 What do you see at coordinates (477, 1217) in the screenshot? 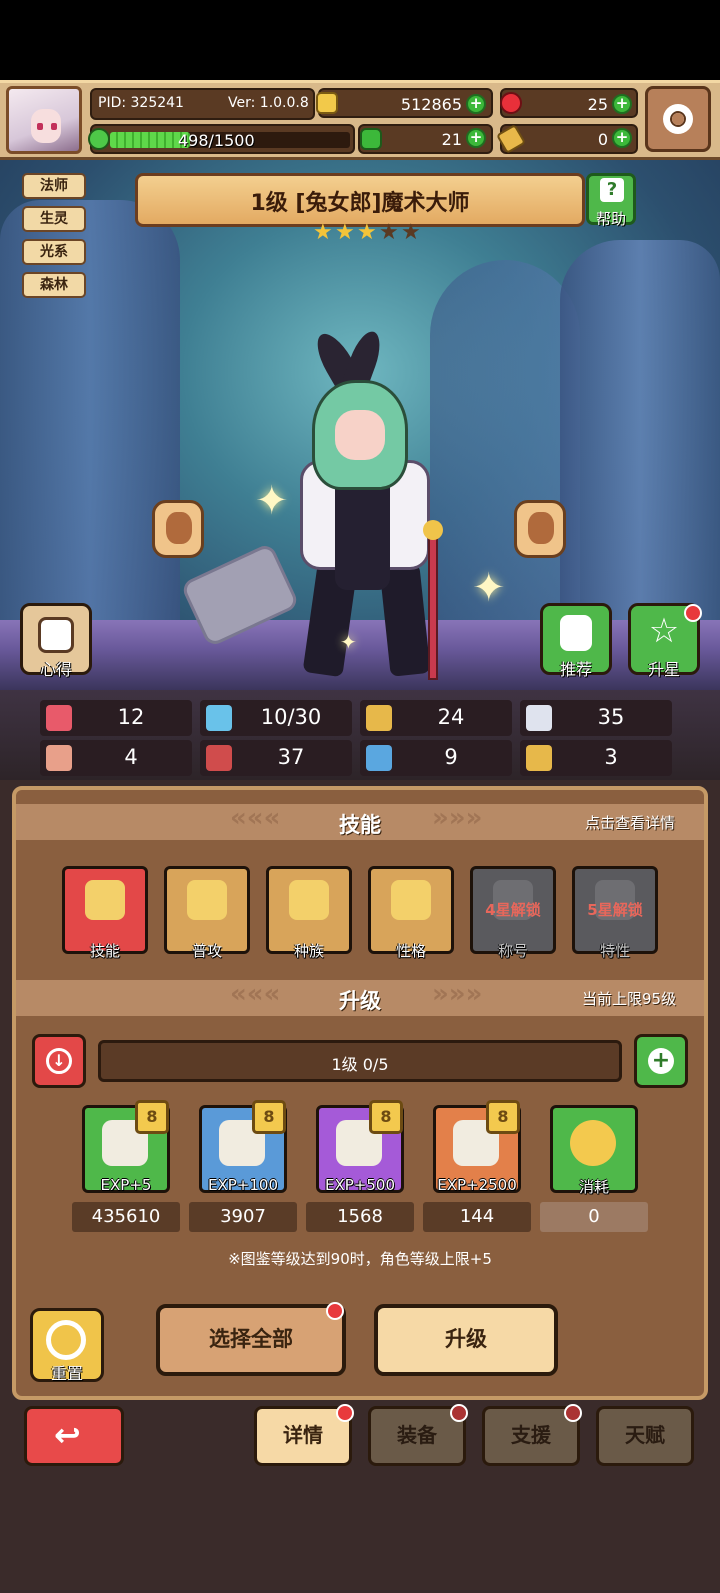
I see `item-count: 144` at bounding box center [477, 1217].